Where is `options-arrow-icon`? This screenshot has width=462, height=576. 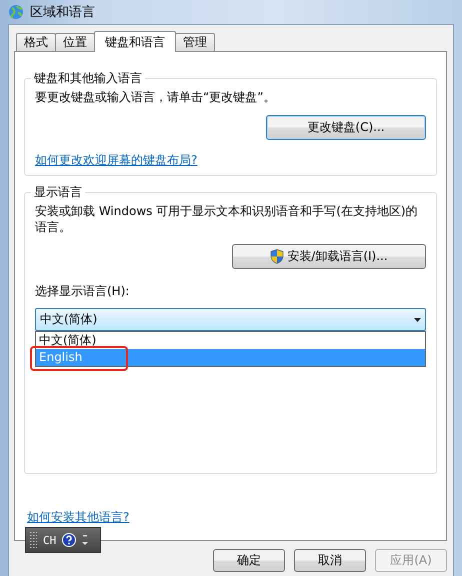 options-arrow-icon is located at coordinates (85, 540).